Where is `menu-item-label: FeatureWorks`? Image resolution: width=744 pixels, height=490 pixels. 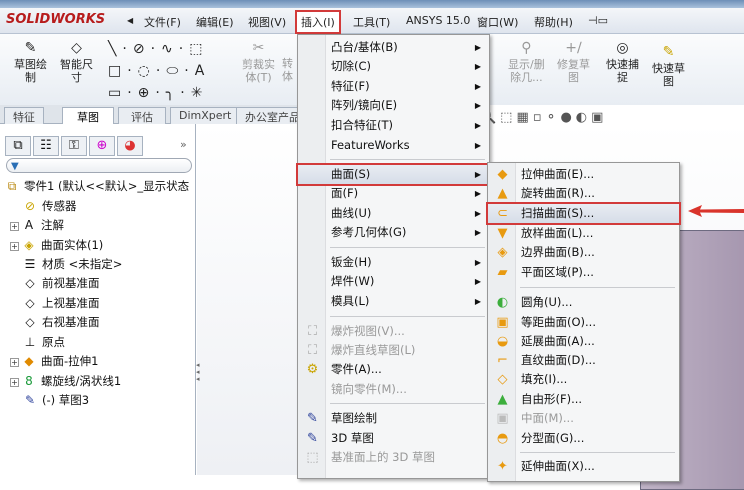
menu-item-label: FeatureWorks is located at coordinates (370, 145).